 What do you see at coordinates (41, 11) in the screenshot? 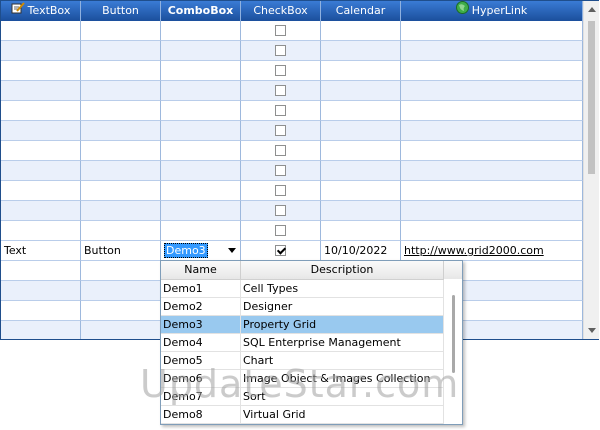
I see `column-header-textbox: TextBox` at bounding box center [41, 11].